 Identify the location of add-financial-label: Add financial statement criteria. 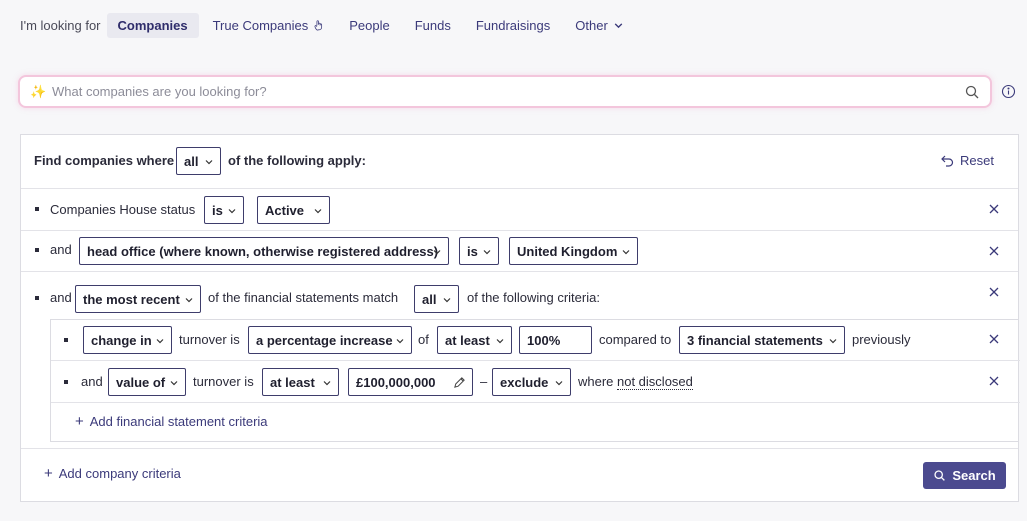
(178, 421).